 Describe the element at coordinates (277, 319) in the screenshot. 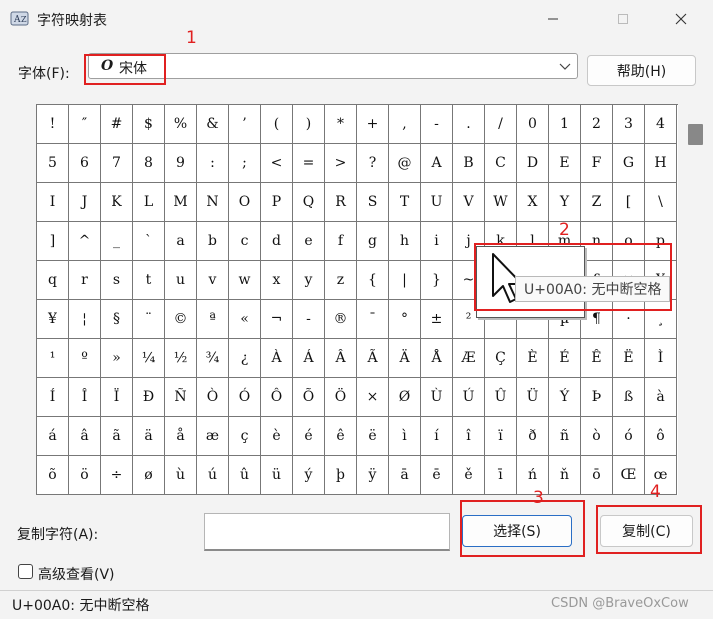

I see `char-cell: ¬` at that location.